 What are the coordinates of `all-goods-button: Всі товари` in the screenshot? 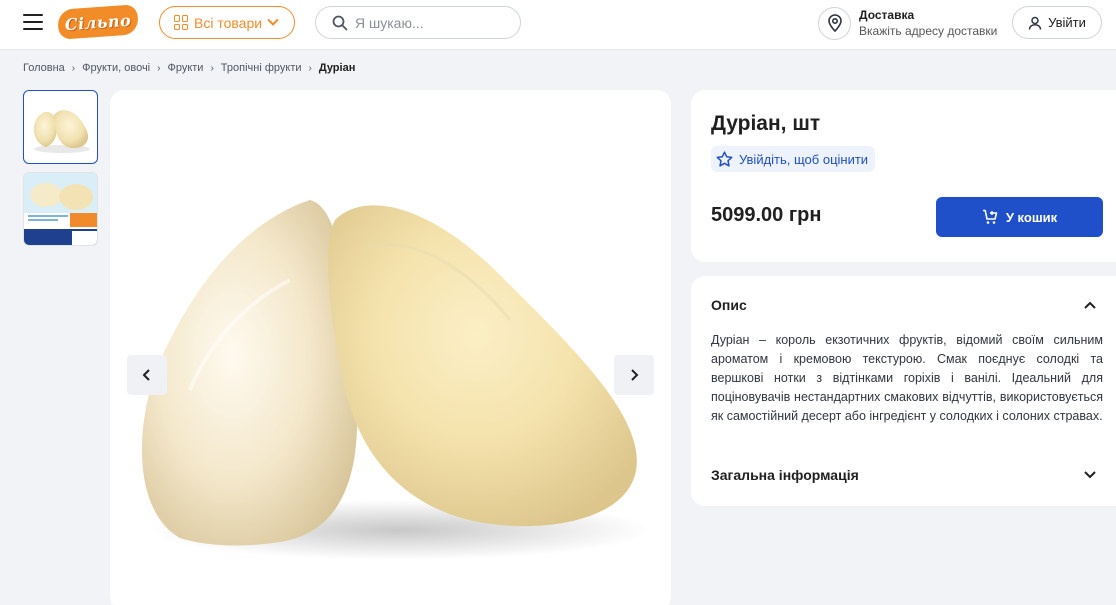 It's located at (227, 22).